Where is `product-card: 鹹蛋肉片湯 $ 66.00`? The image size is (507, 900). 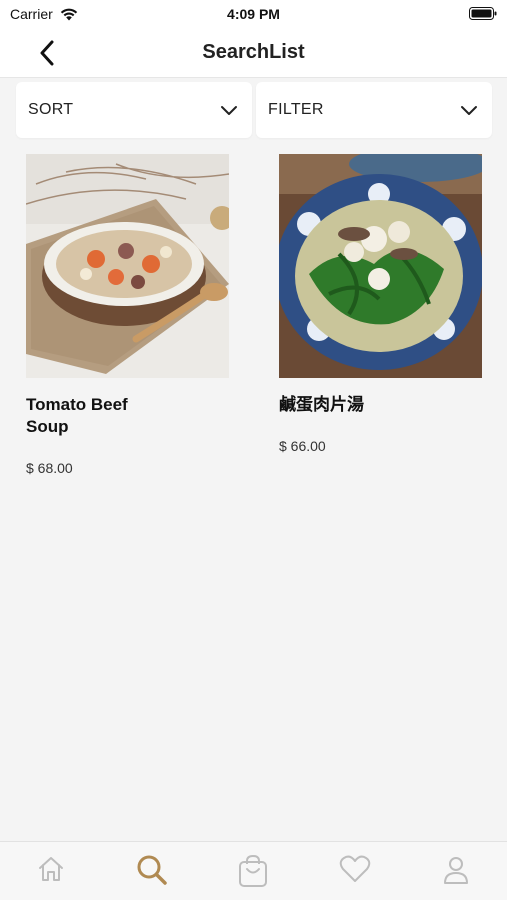
product-card: 鹹蛋肉片湯 $ 66.00 is located at coordinates (380, 304).